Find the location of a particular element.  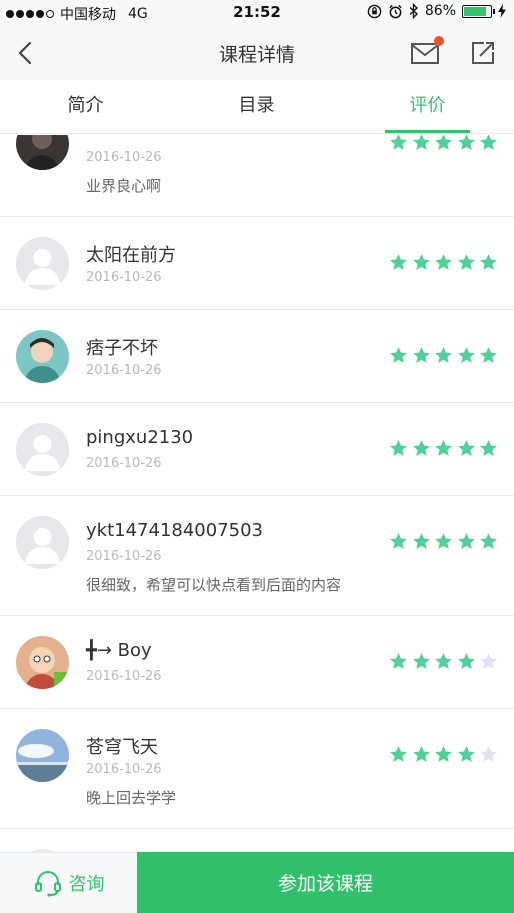

review-comment: 晚上回去学学 is located at coordinates (131, 798).